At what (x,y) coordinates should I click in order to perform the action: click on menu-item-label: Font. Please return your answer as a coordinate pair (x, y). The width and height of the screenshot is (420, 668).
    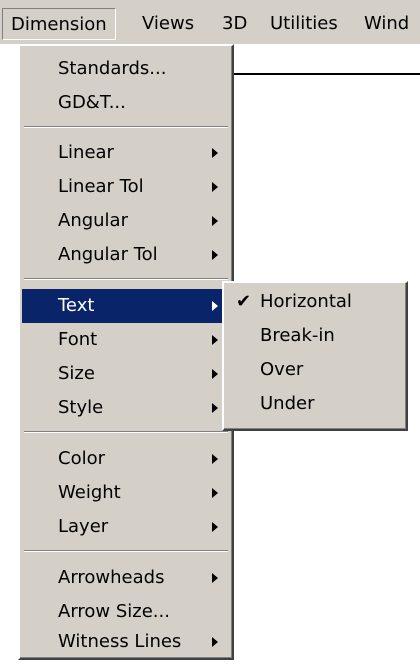
    Looking at the image, I should click on (78, 339).